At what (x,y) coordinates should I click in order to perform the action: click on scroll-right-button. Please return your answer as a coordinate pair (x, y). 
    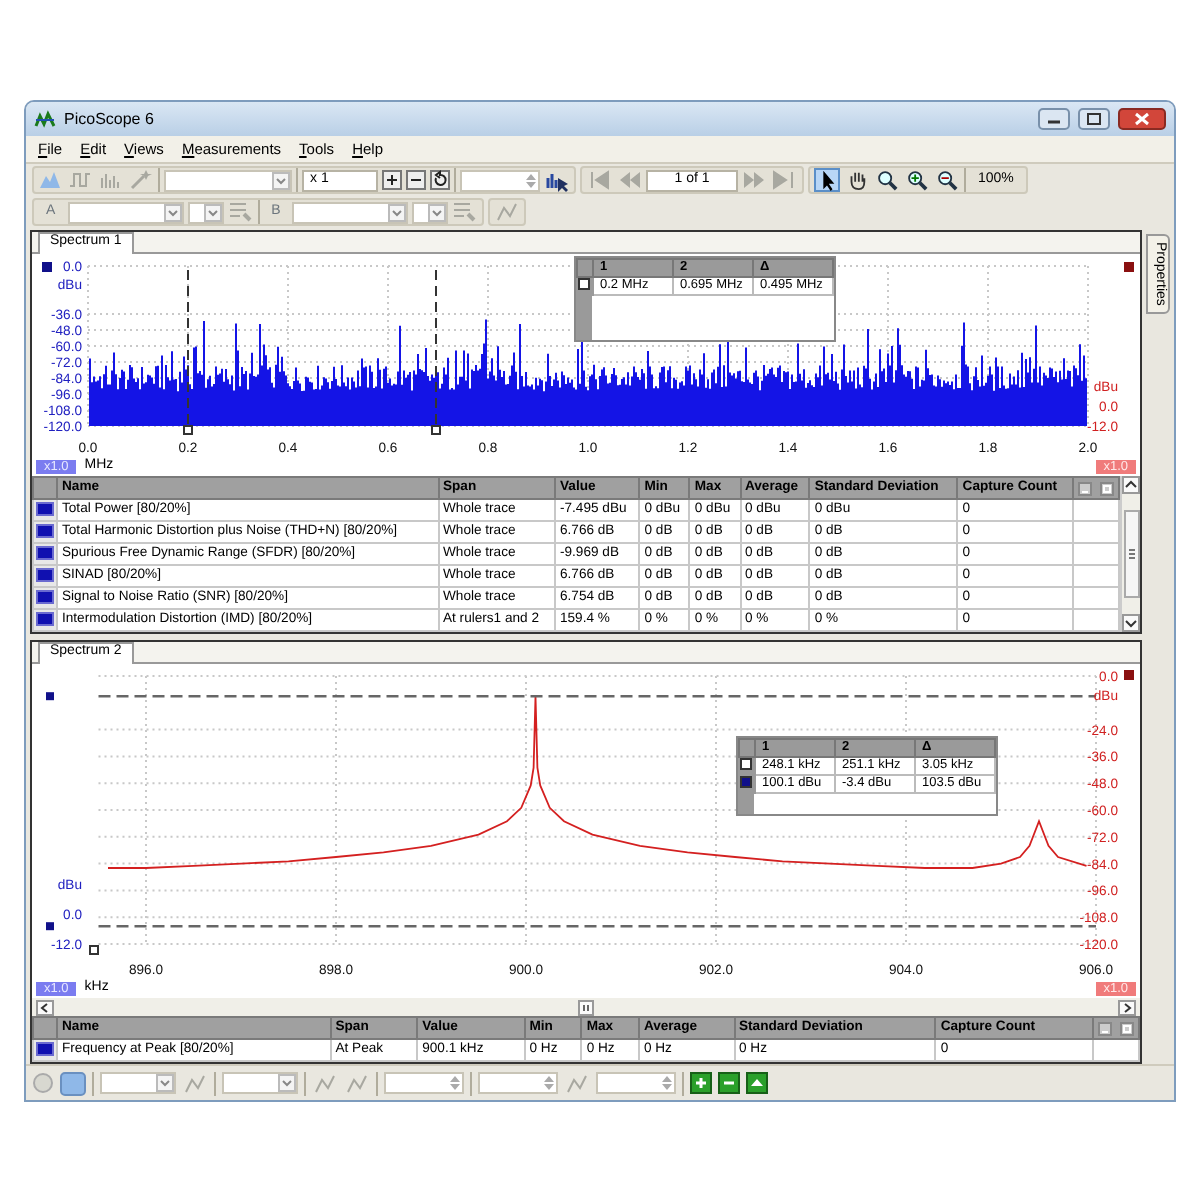
    Looking at the image, I should click on (1127, 1007).